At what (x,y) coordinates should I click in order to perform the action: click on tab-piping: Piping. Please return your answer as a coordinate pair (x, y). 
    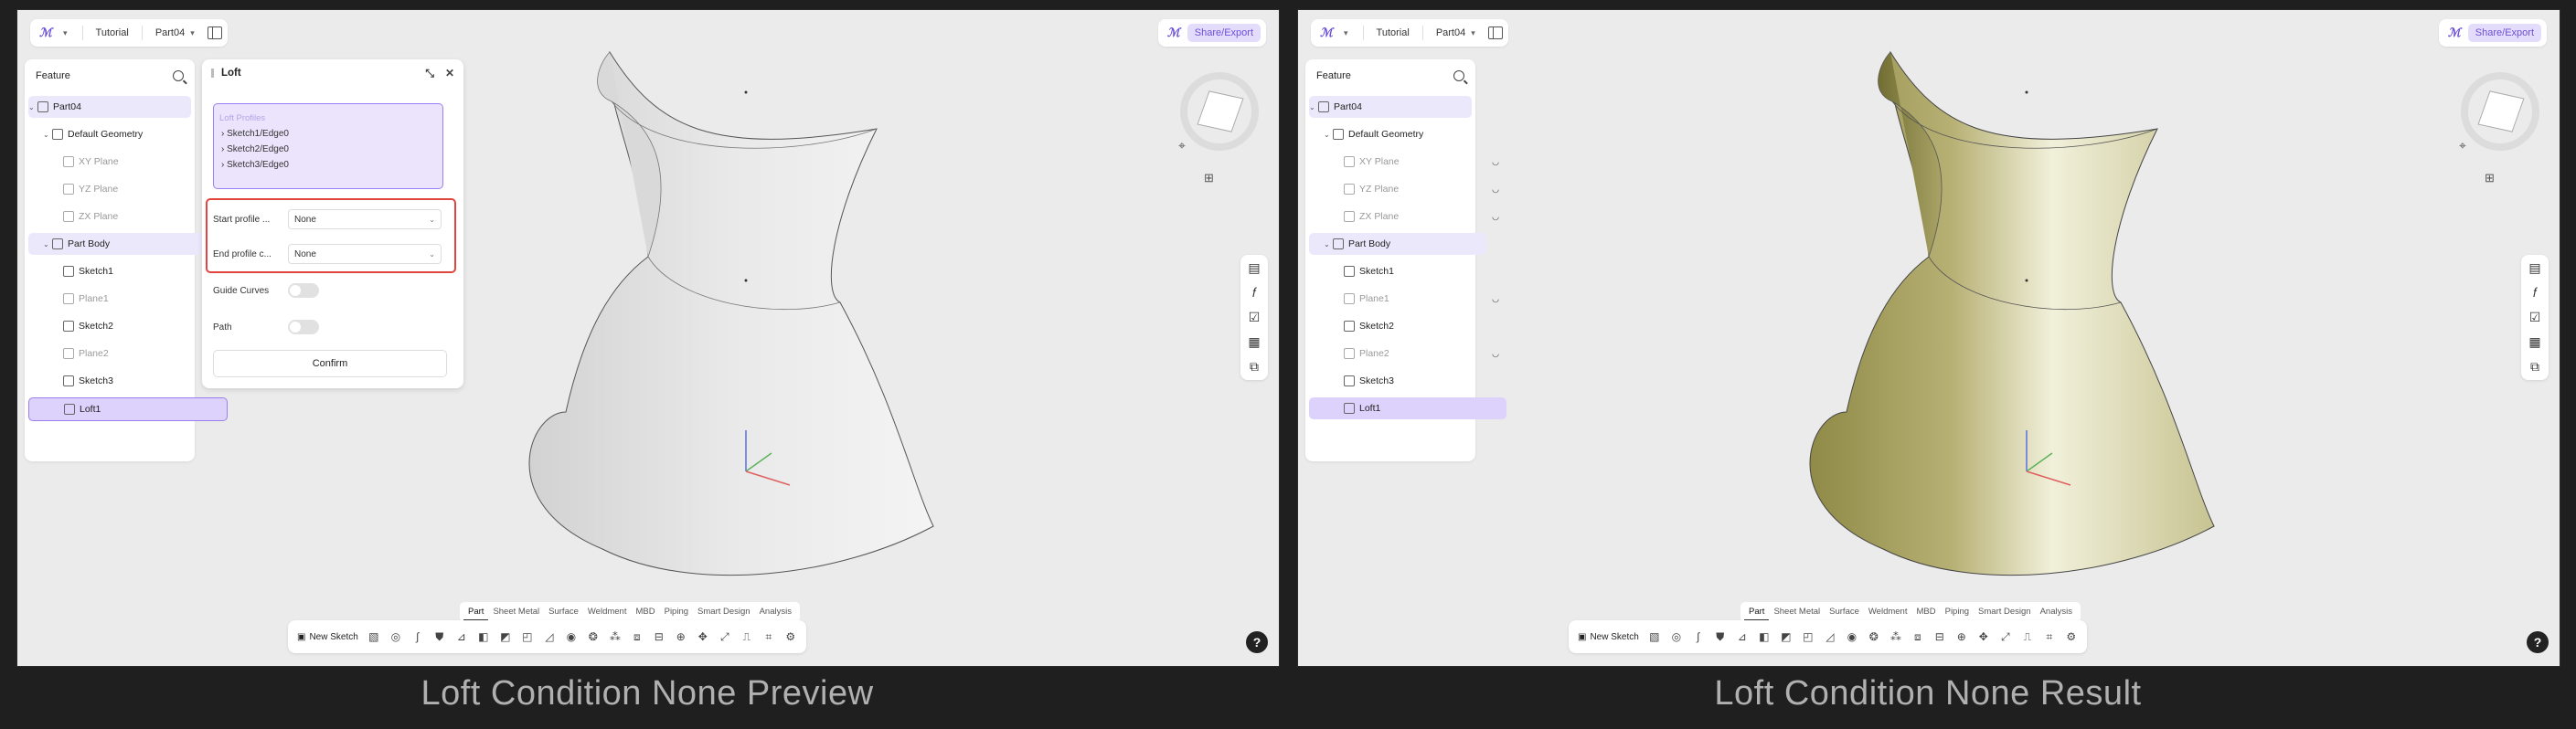
    Looking at the image, I should click on (676, 612).